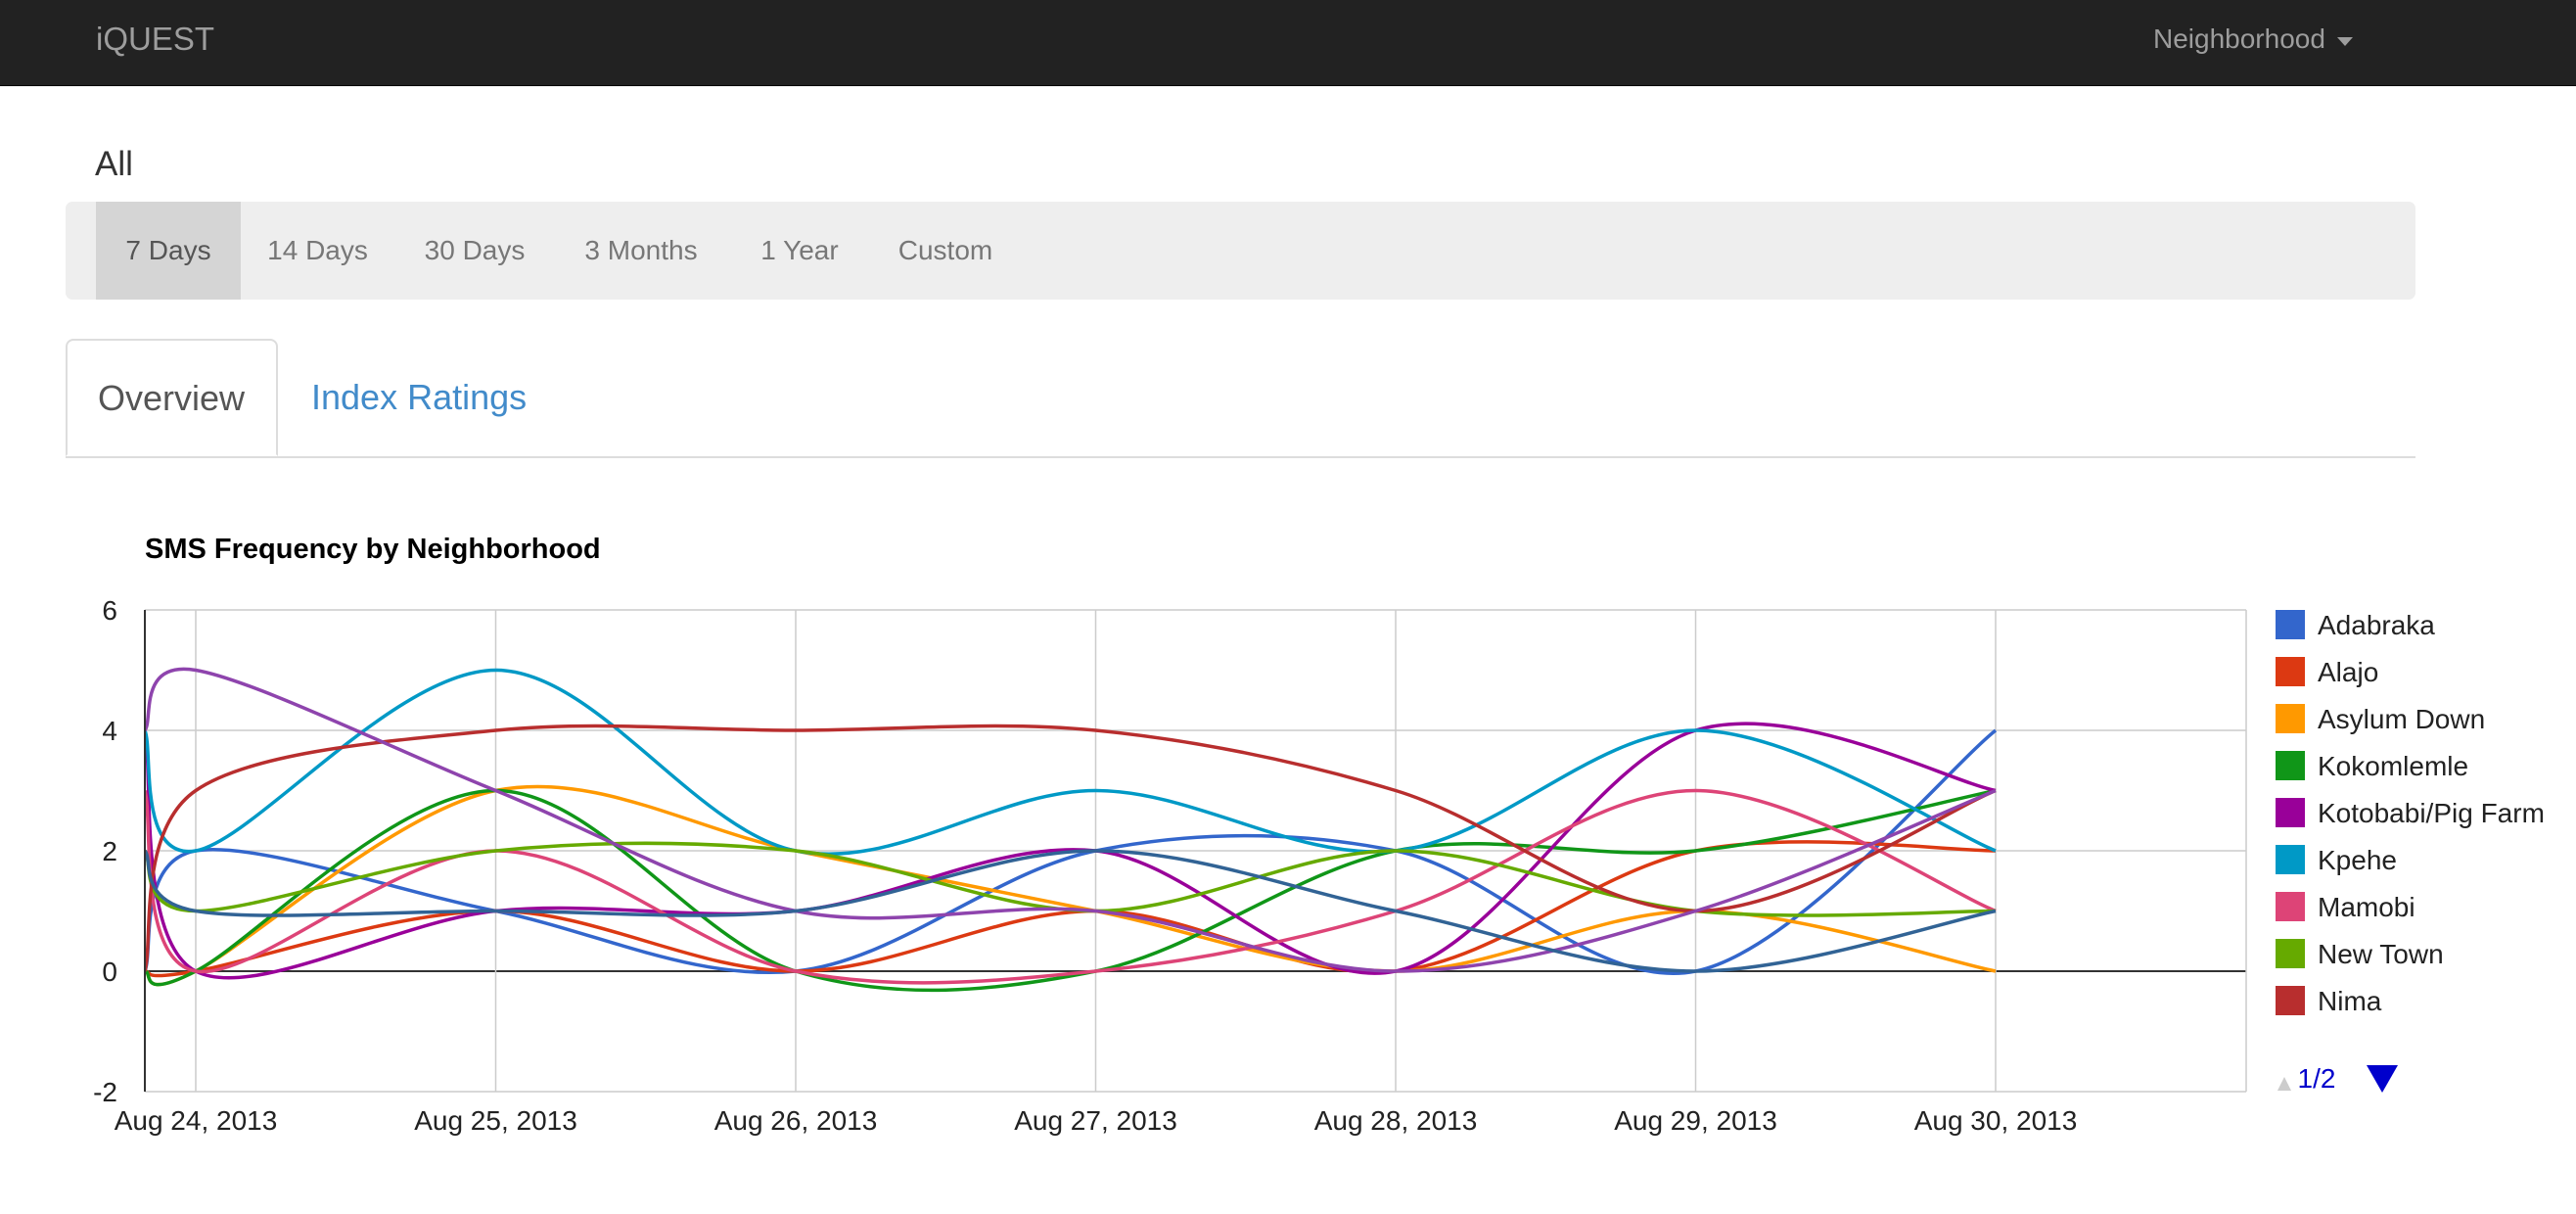 This screenshot has height=1214, width=2576. What do you see at coordinates (114, 164) in the screenshot?
I see `page-heading: All` at bounding box center [114, 164].